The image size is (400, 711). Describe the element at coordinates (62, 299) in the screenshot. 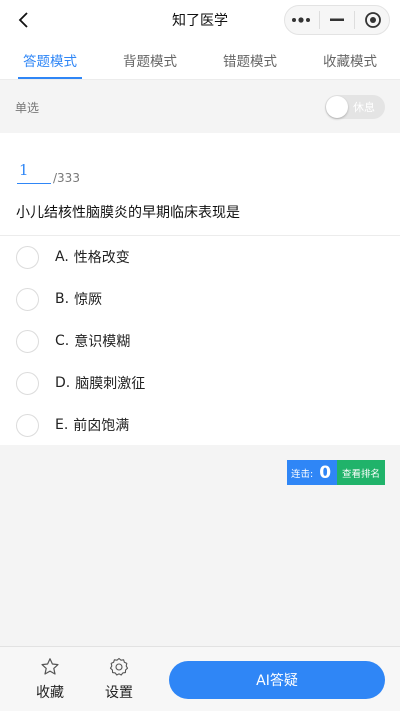

I see `option-key: B.` at that location.